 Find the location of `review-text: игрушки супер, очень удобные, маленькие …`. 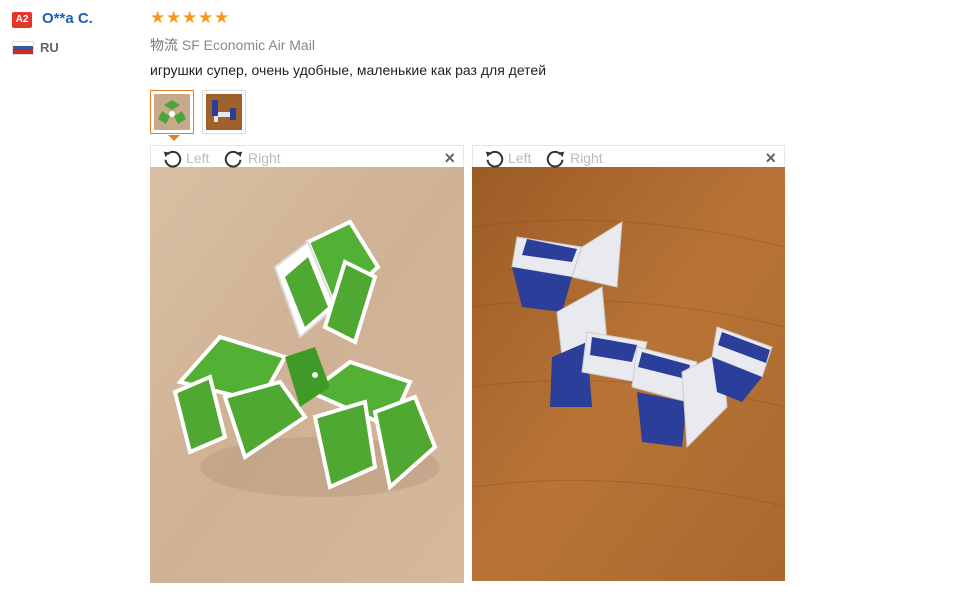

review-text: игрушки супер, очень удобные, маленькие … is located at coordinates (348, 70).